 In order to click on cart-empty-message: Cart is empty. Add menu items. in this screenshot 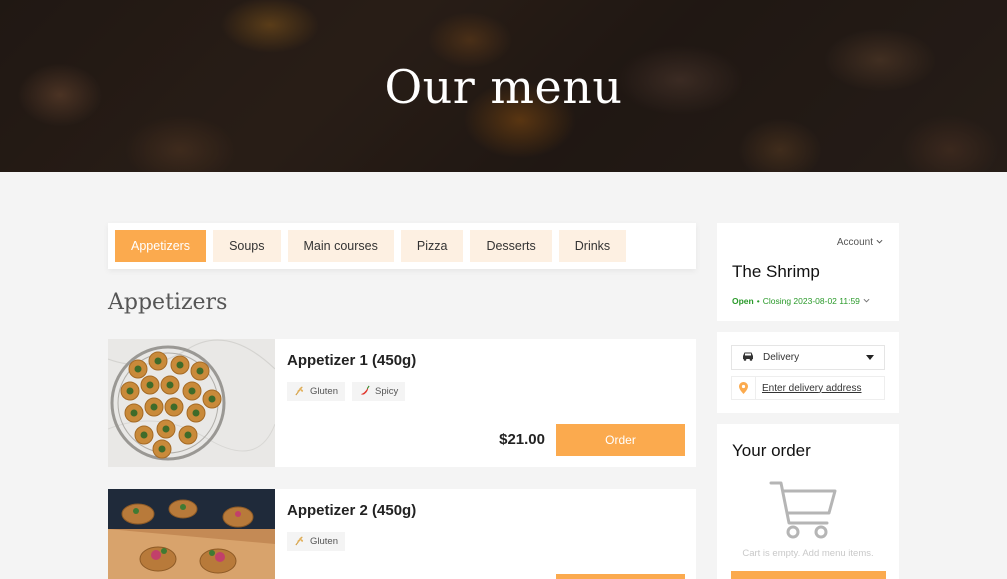, I will do `click(808, 553)`.